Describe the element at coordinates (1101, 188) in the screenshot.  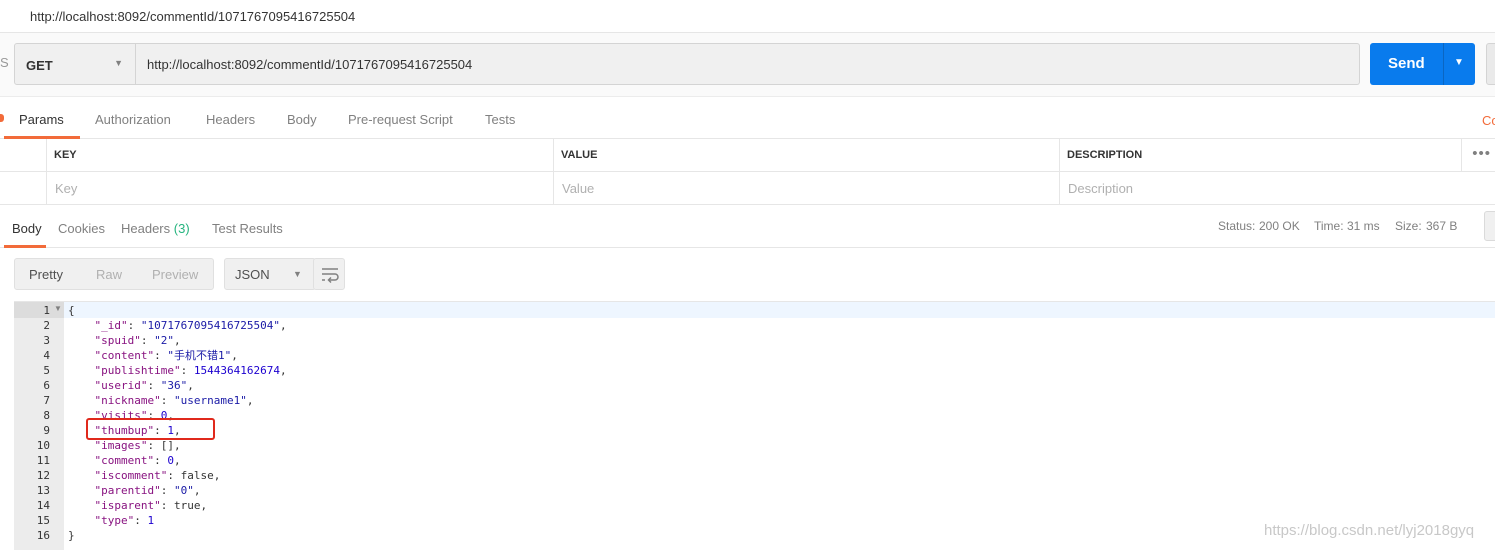
I see `description-placeholder: Description` at that location.